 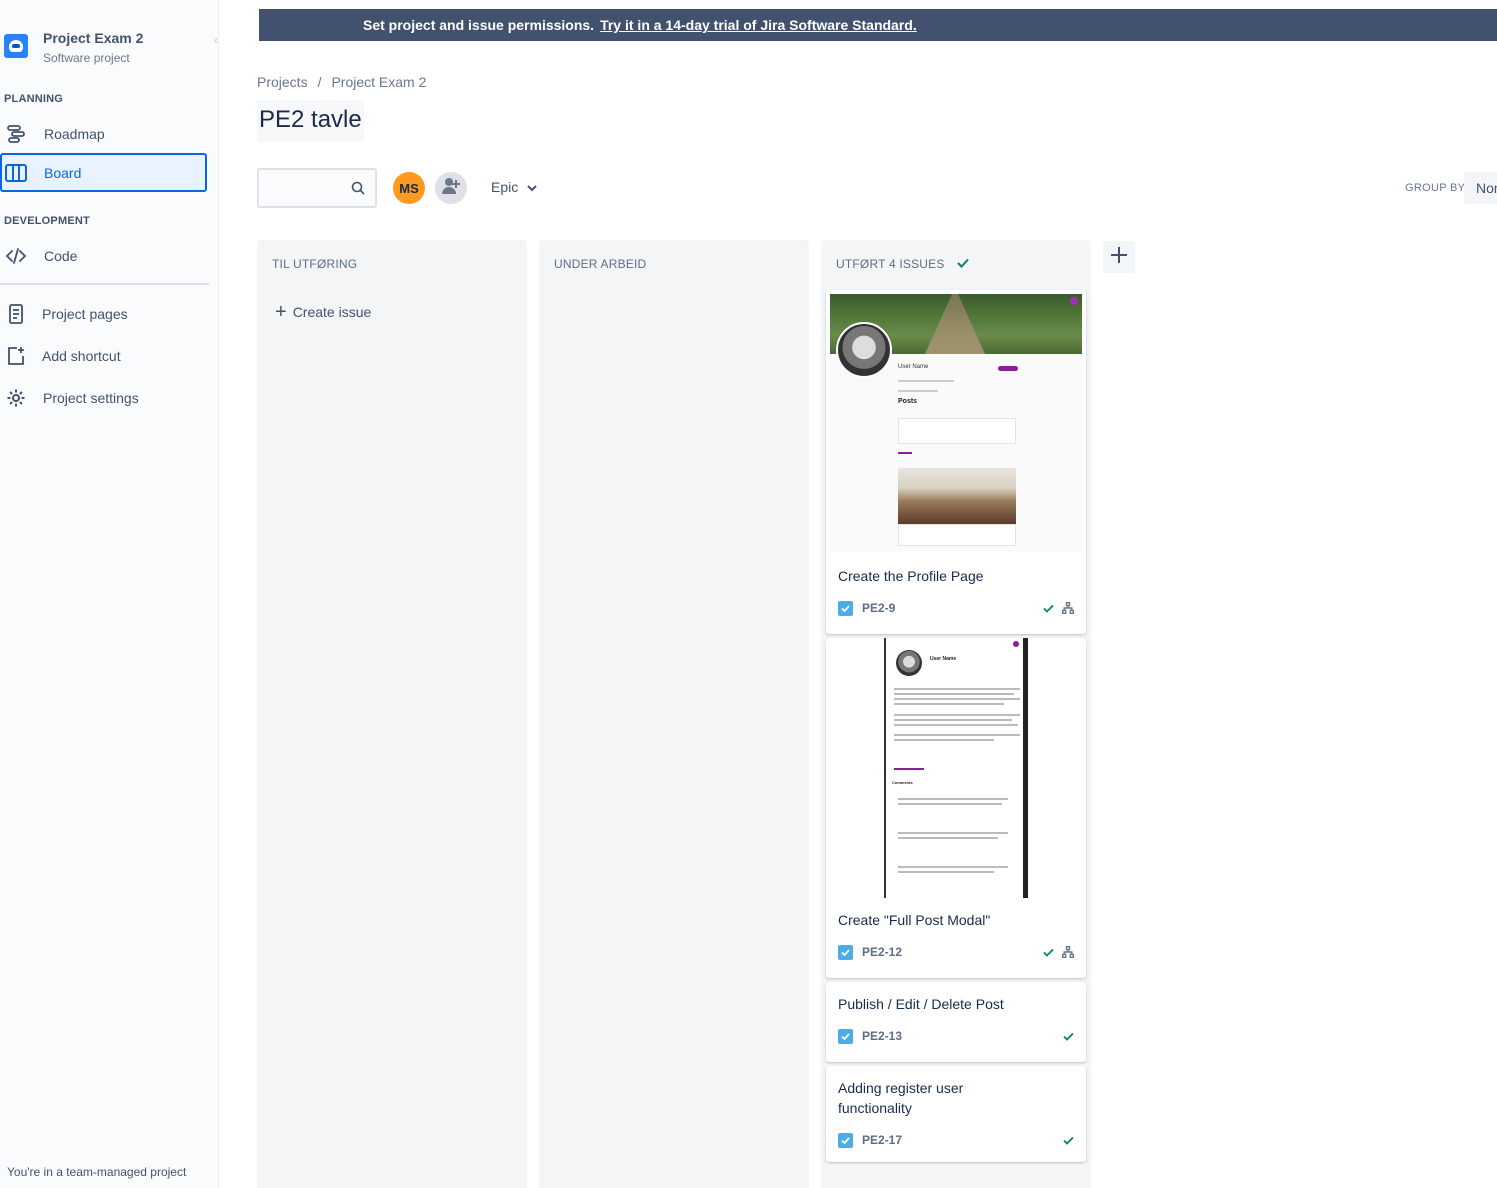 What do you see at coordinates (674, 714) in the screenshot?
I see `board-column-in-progress: UNDER ARBEID` at bounding box center [674, 714].